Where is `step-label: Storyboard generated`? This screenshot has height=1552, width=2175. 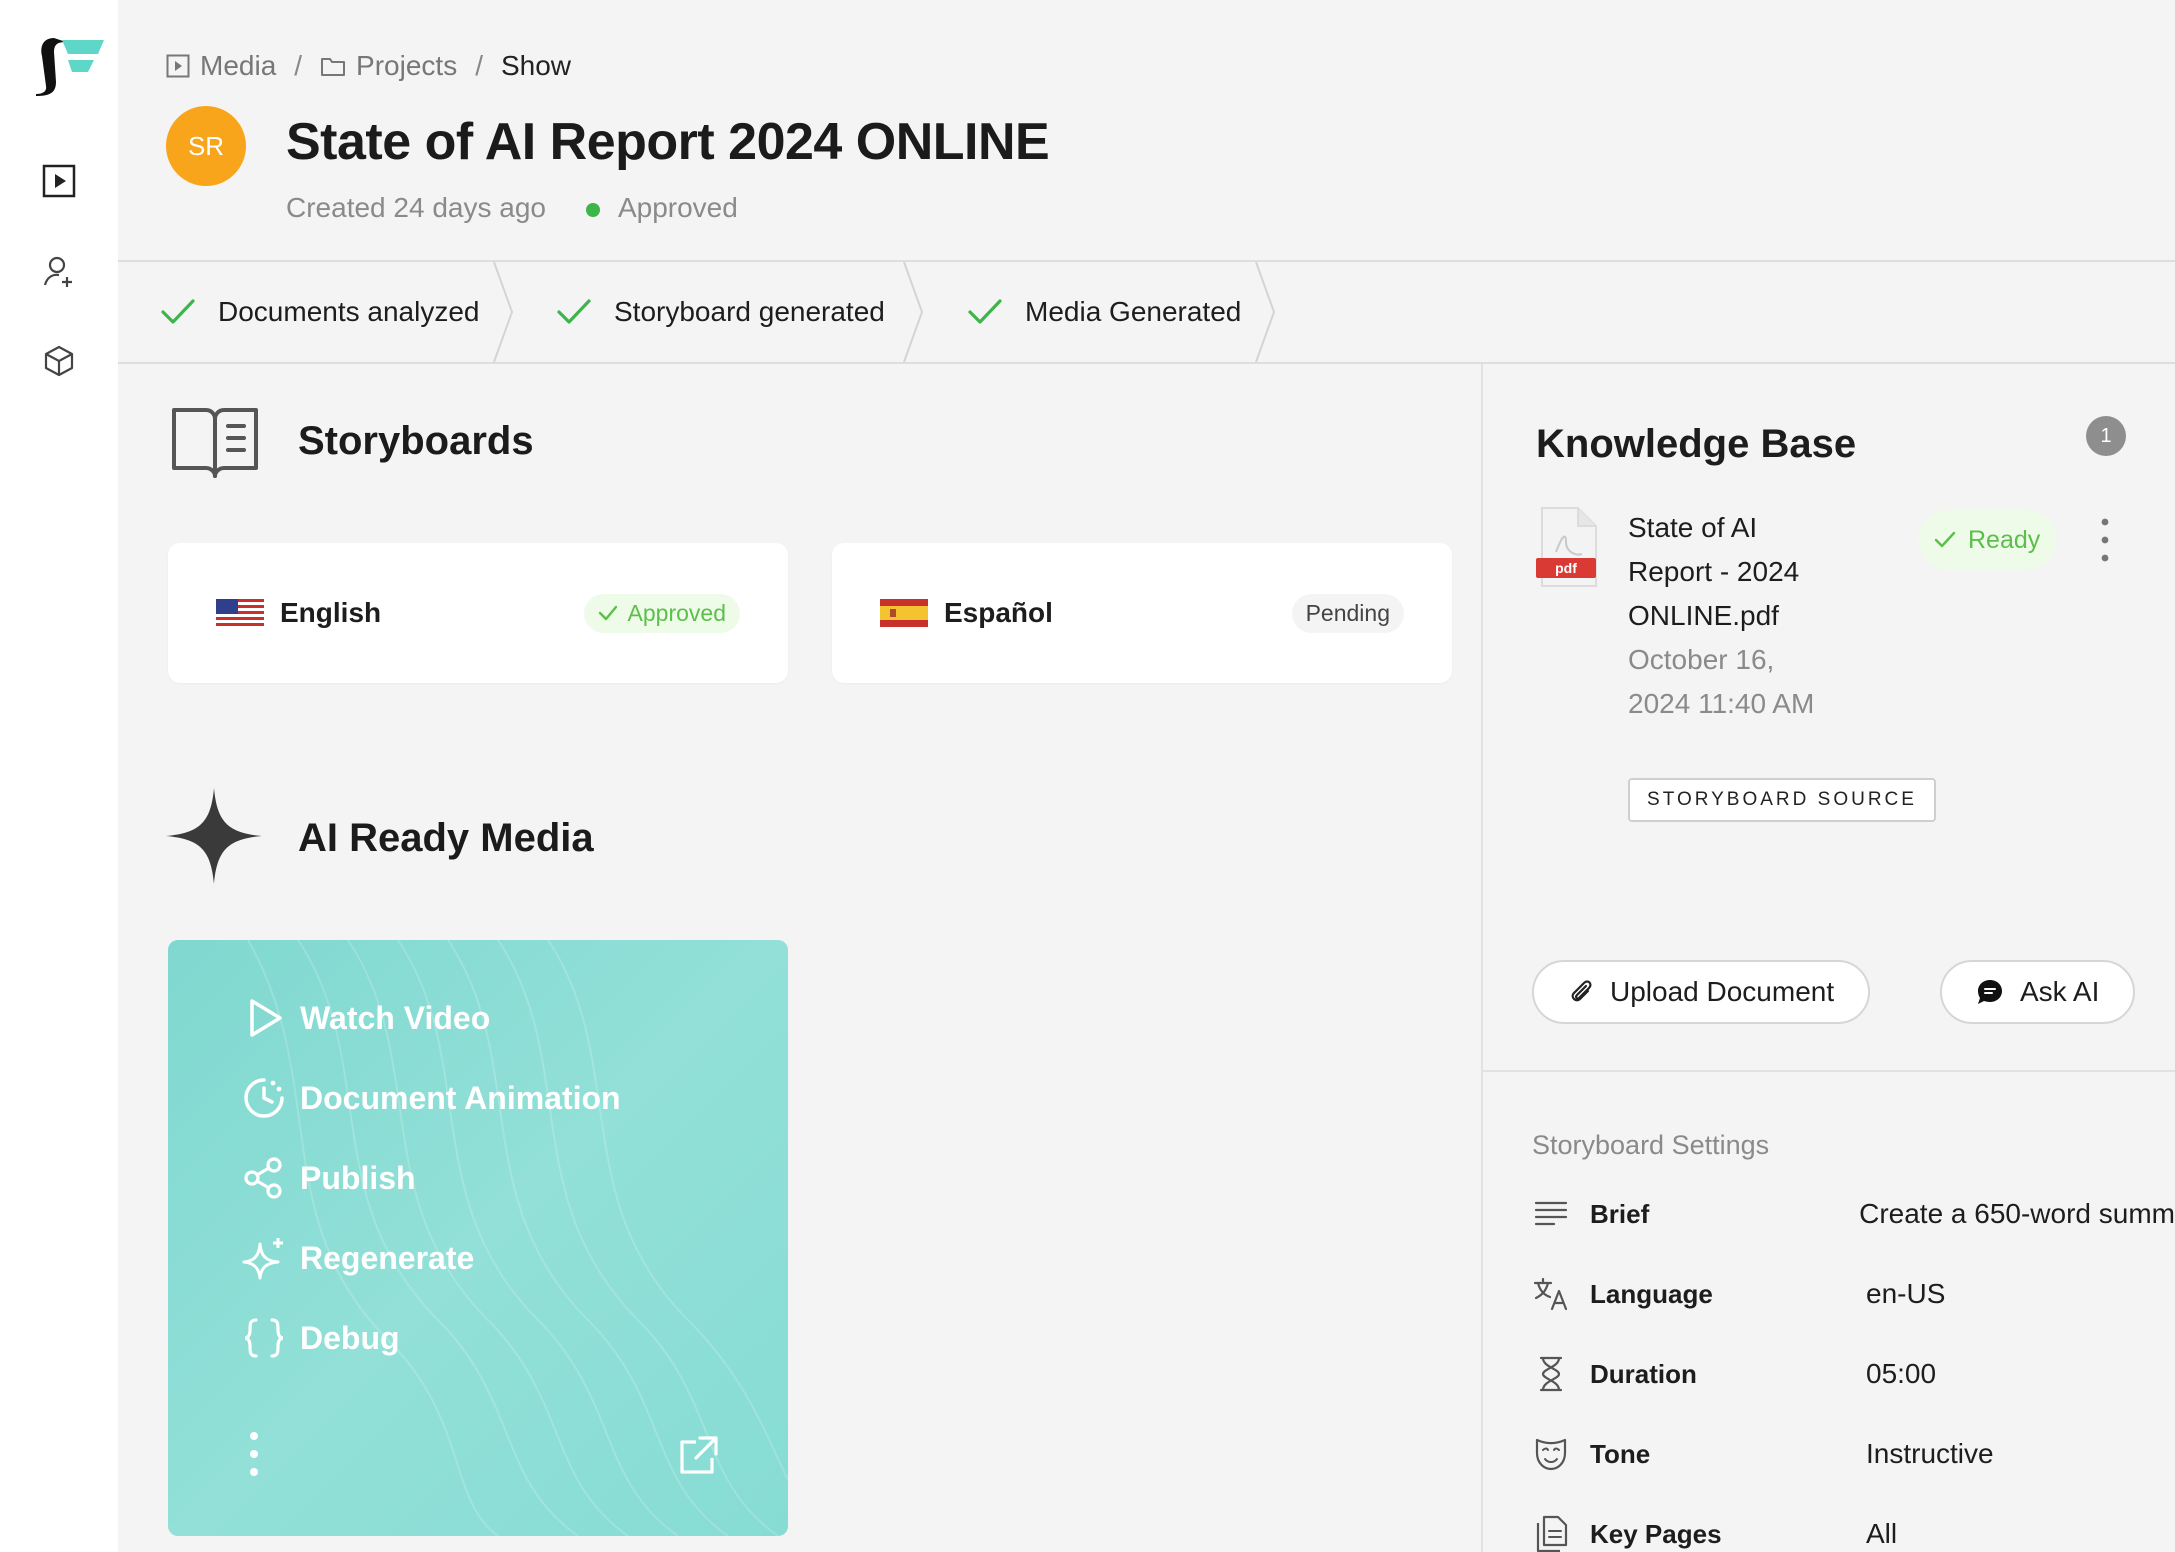 step-label: Storyboard generated is located at coordinates (749, 311).